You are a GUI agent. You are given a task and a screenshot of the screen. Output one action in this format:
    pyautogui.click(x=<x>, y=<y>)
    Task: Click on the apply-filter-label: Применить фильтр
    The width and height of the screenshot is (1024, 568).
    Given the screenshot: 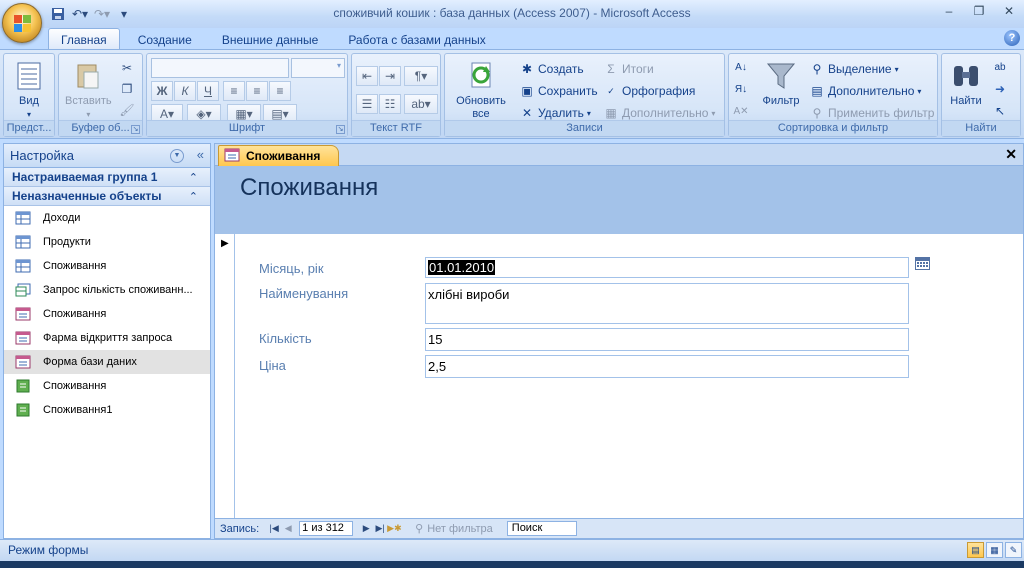 What is the action you would take?
    pyautogui.click(x=881, y=113)
    